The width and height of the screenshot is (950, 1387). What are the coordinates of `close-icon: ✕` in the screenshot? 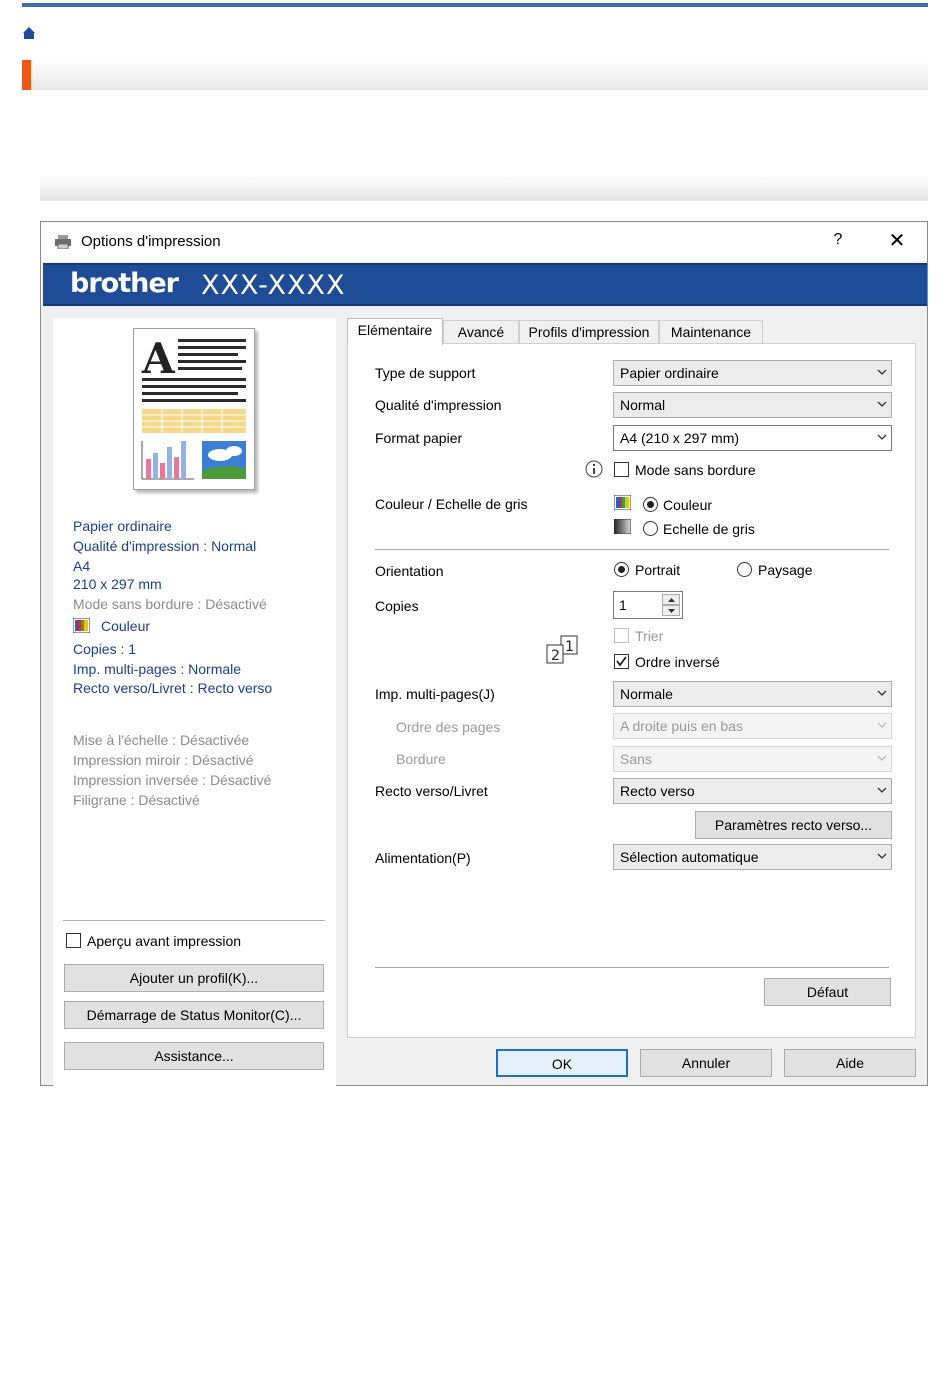 It's located at (897, 240).